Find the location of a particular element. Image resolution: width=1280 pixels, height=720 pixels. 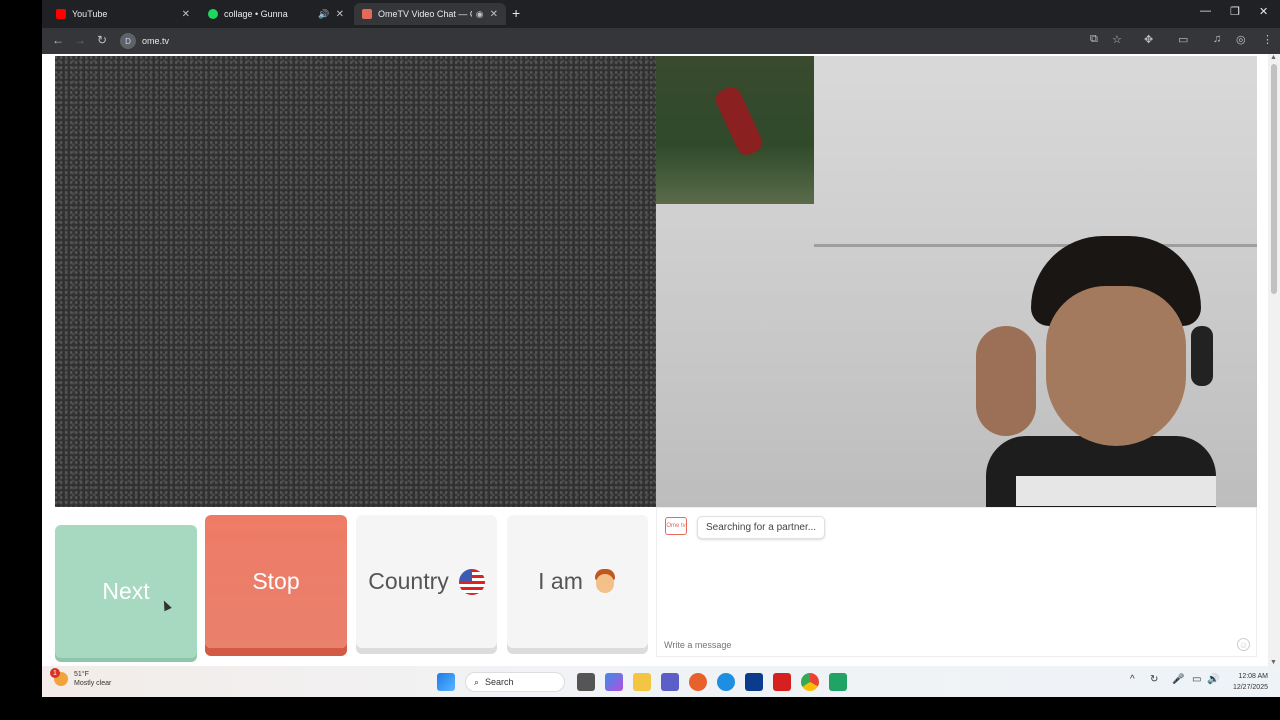

maximize-icon: ❐ is located at coordinates (1235, 11).